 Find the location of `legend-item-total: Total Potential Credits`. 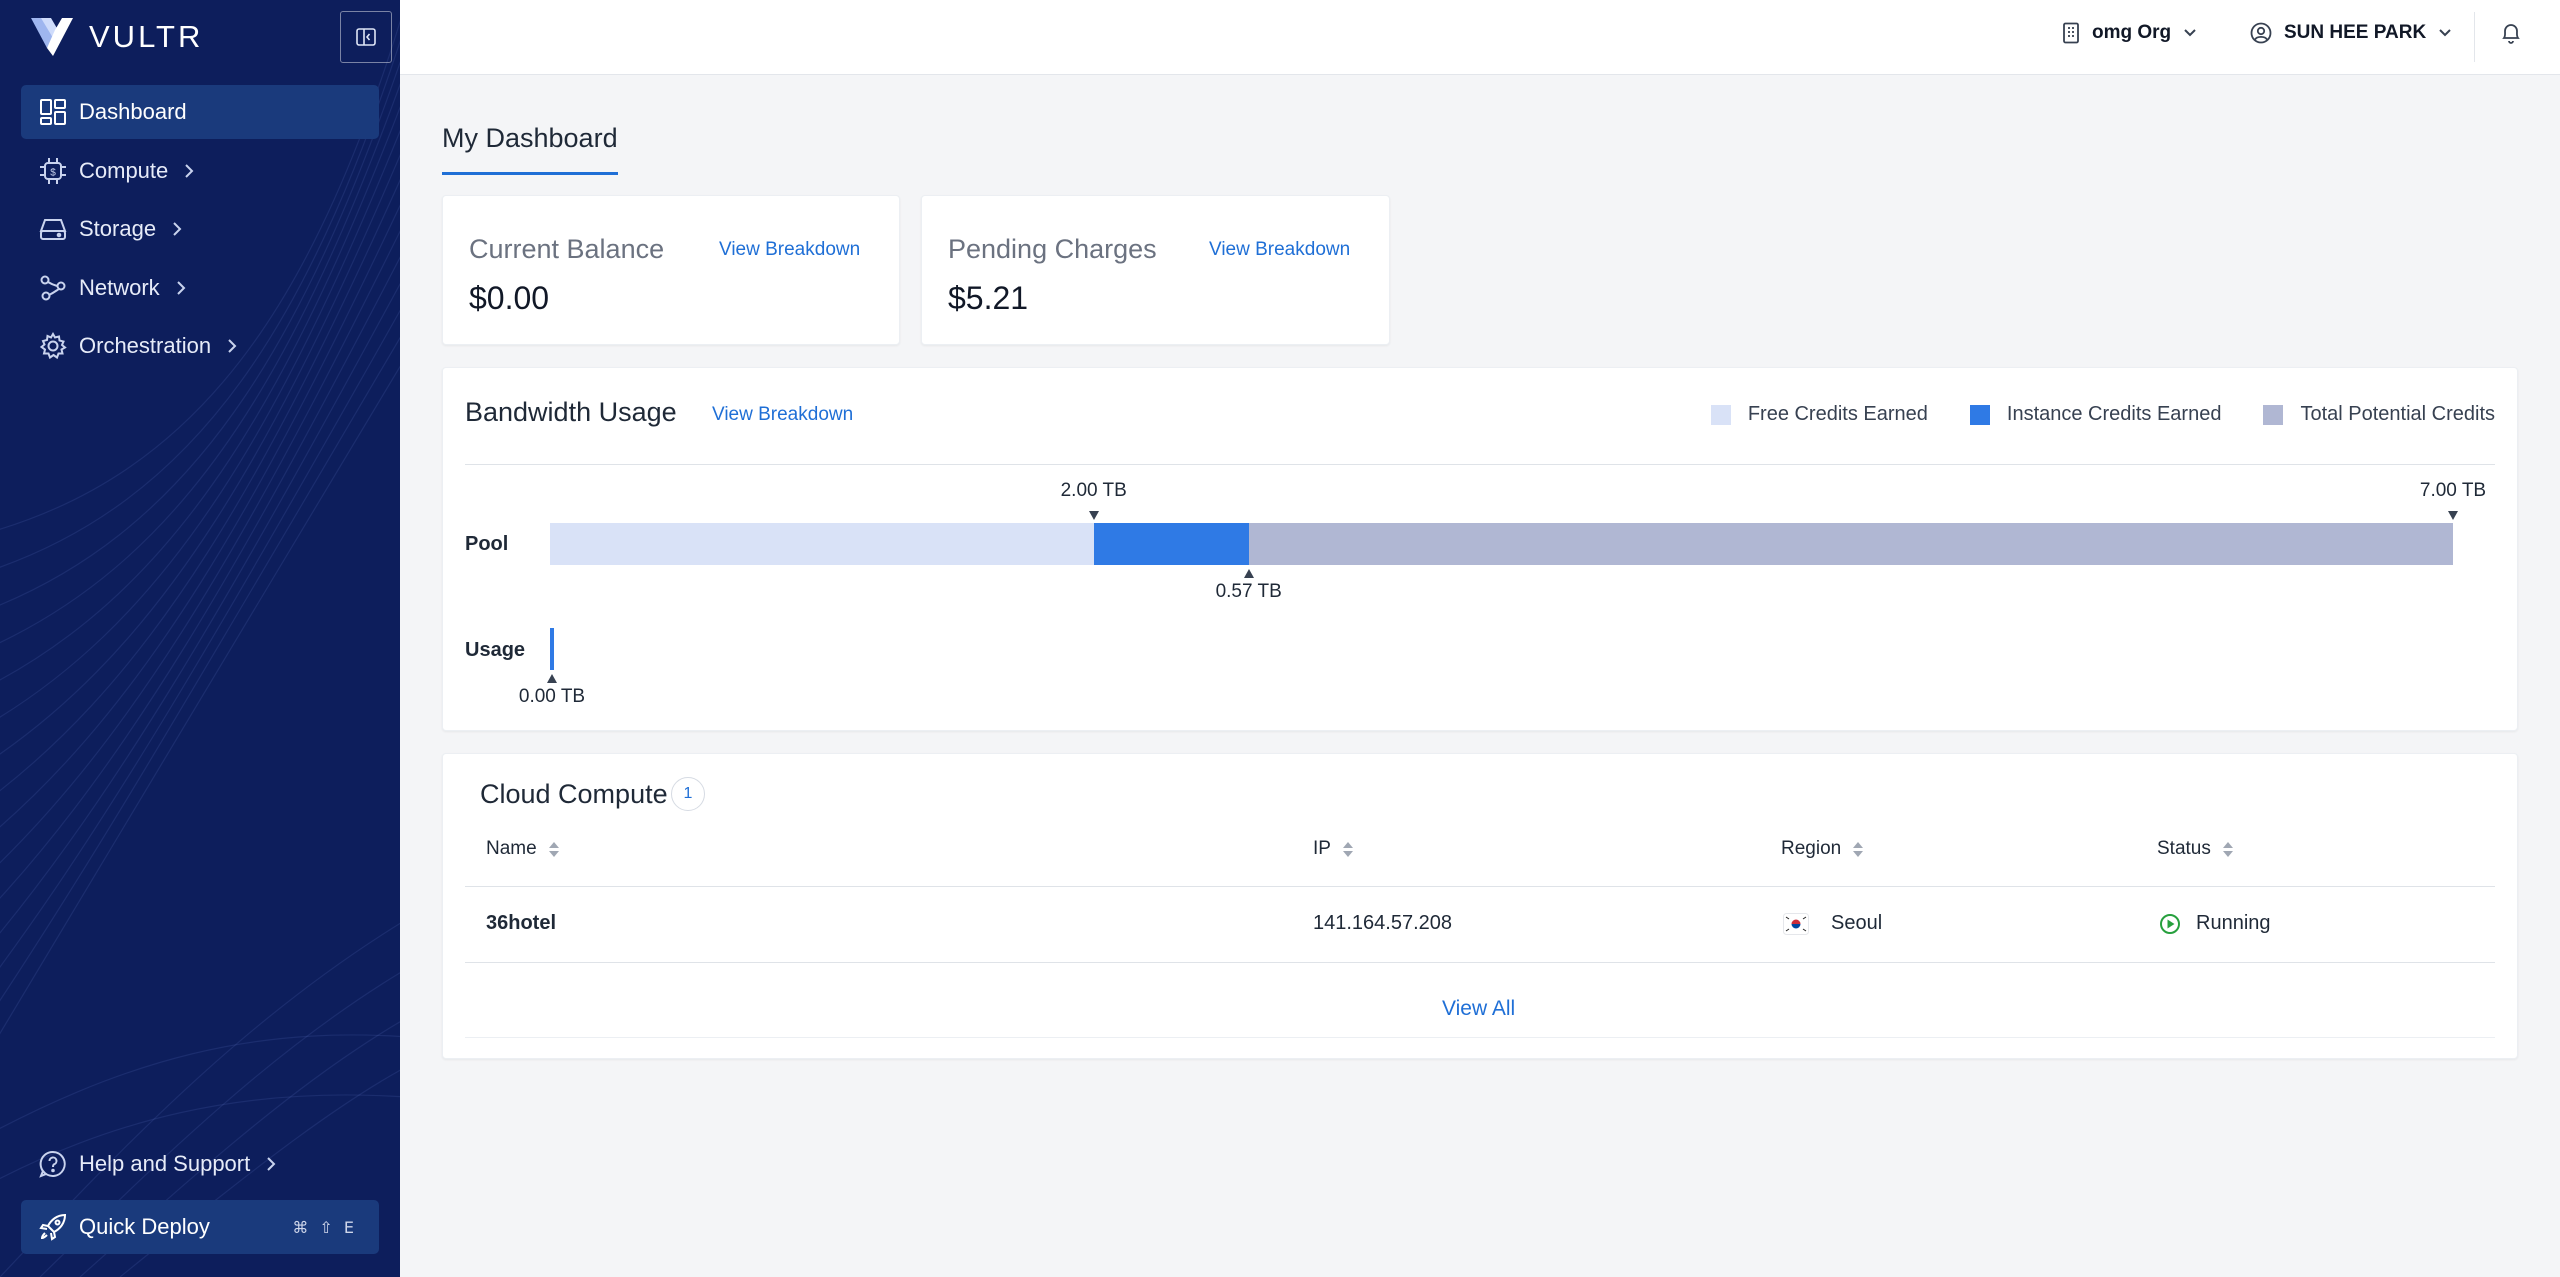

legend-item-total: Total Potential Credits is located at coordinates (2379, 414).